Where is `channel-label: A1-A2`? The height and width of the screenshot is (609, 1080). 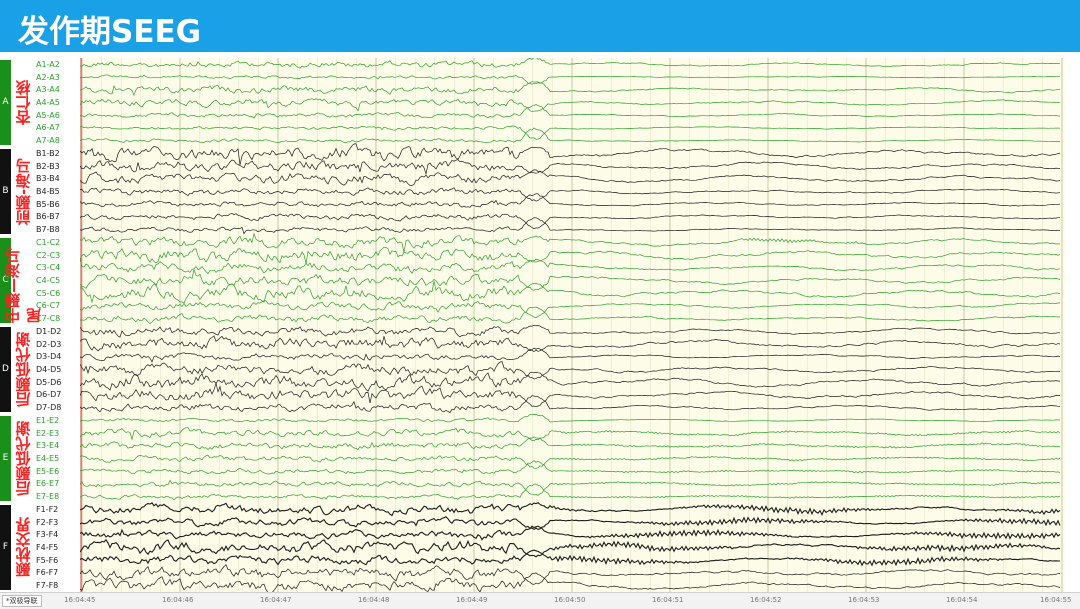 channel-label: A1-A2 is located at coordinates (48, 64).